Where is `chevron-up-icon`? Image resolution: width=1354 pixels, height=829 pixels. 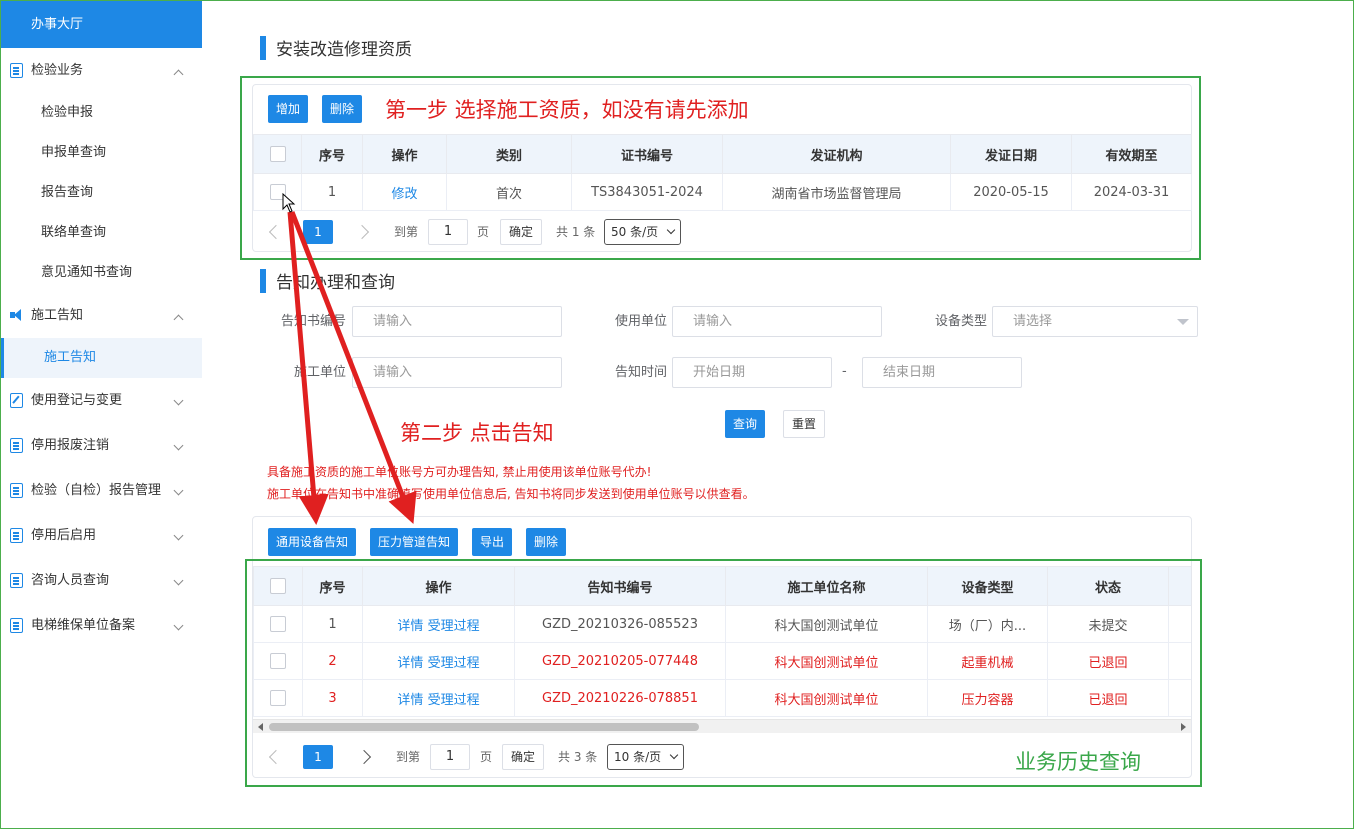
chevron-up-icon is located at coordinates (178, 319).